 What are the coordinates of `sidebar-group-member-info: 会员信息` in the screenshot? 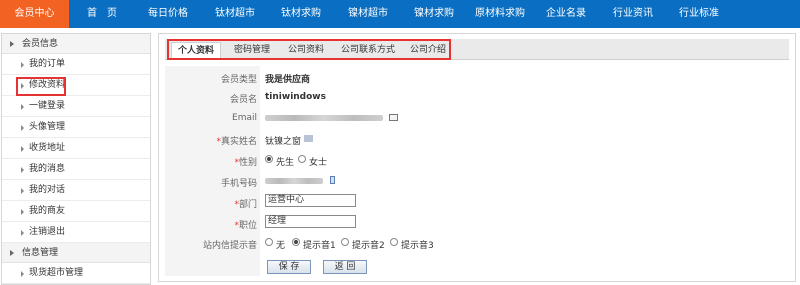 It's located at (76, 44).